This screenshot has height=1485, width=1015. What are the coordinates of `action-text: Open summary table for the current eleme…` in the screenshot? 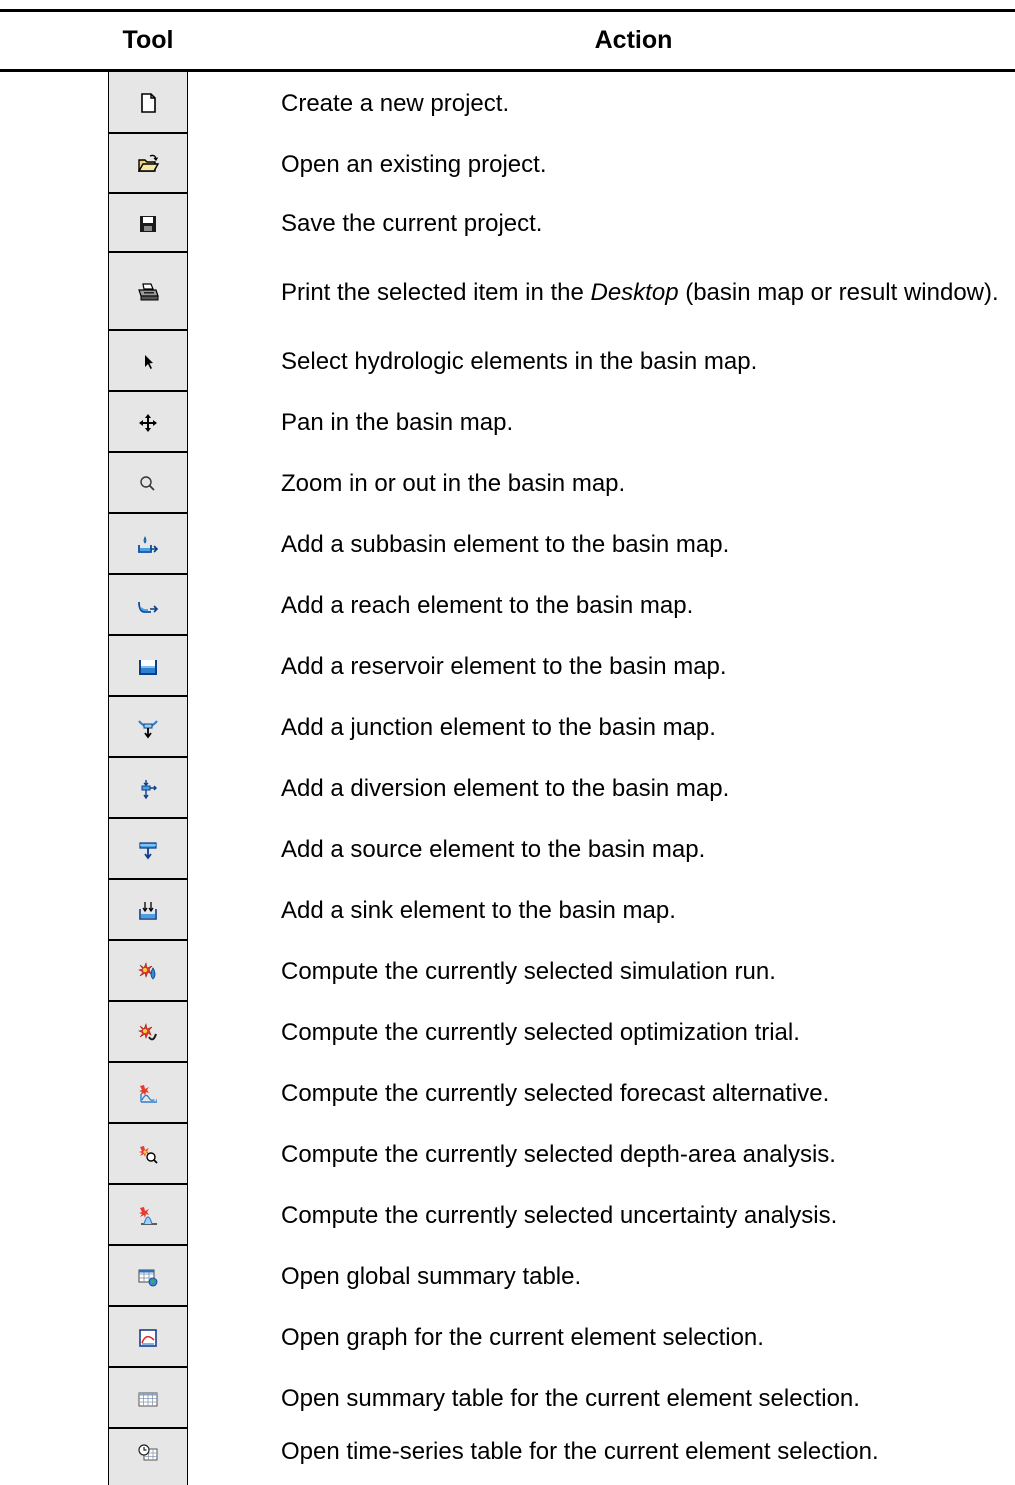 It's located at (570, 1398).